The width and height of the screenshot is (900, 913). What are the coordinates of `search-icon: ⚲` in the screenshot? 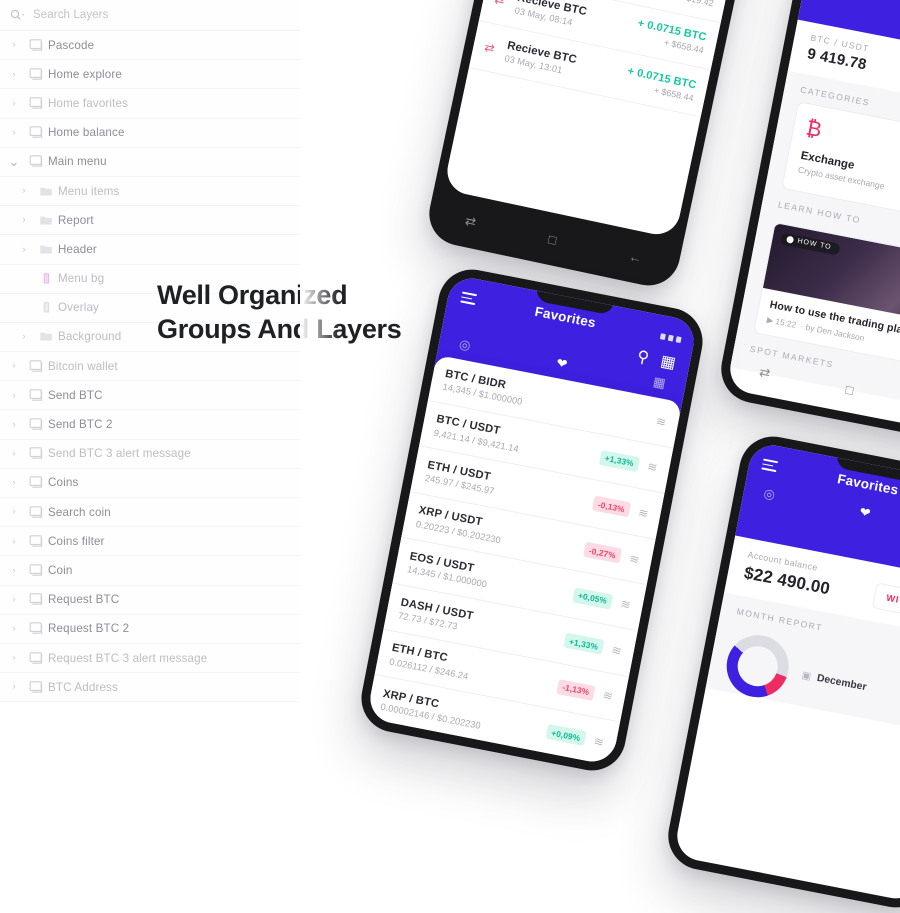 It's located at (643, 357).